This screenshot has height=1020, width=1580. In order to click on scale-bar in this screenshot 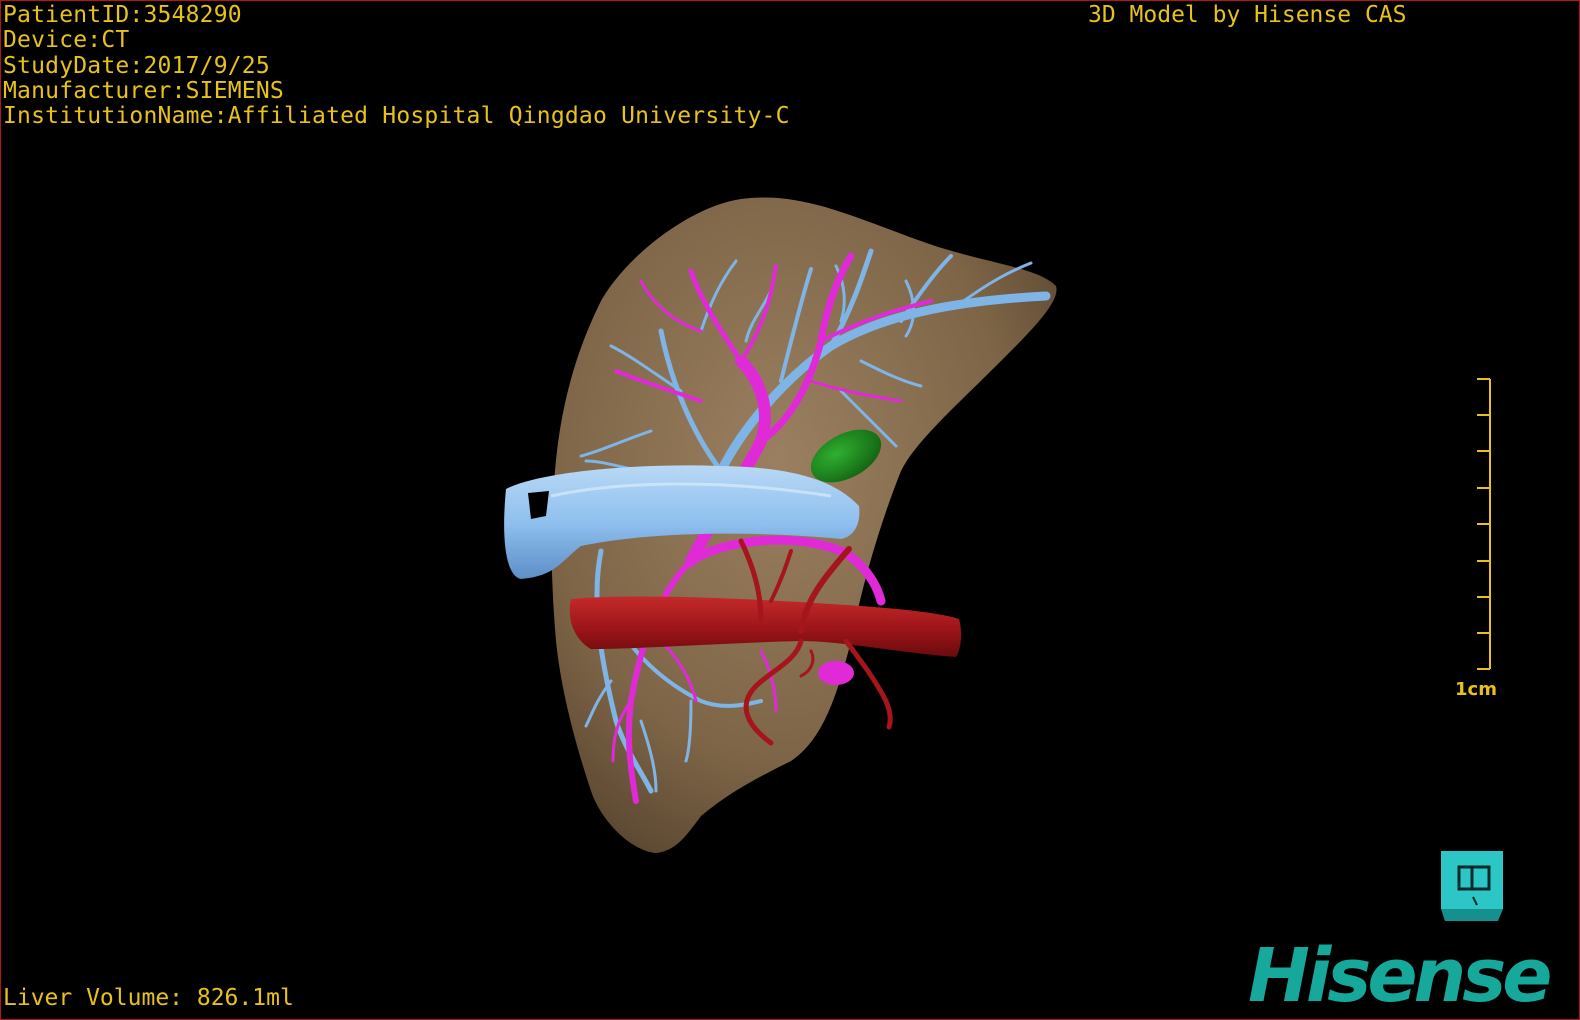, I will do `click(1484, 524)`.